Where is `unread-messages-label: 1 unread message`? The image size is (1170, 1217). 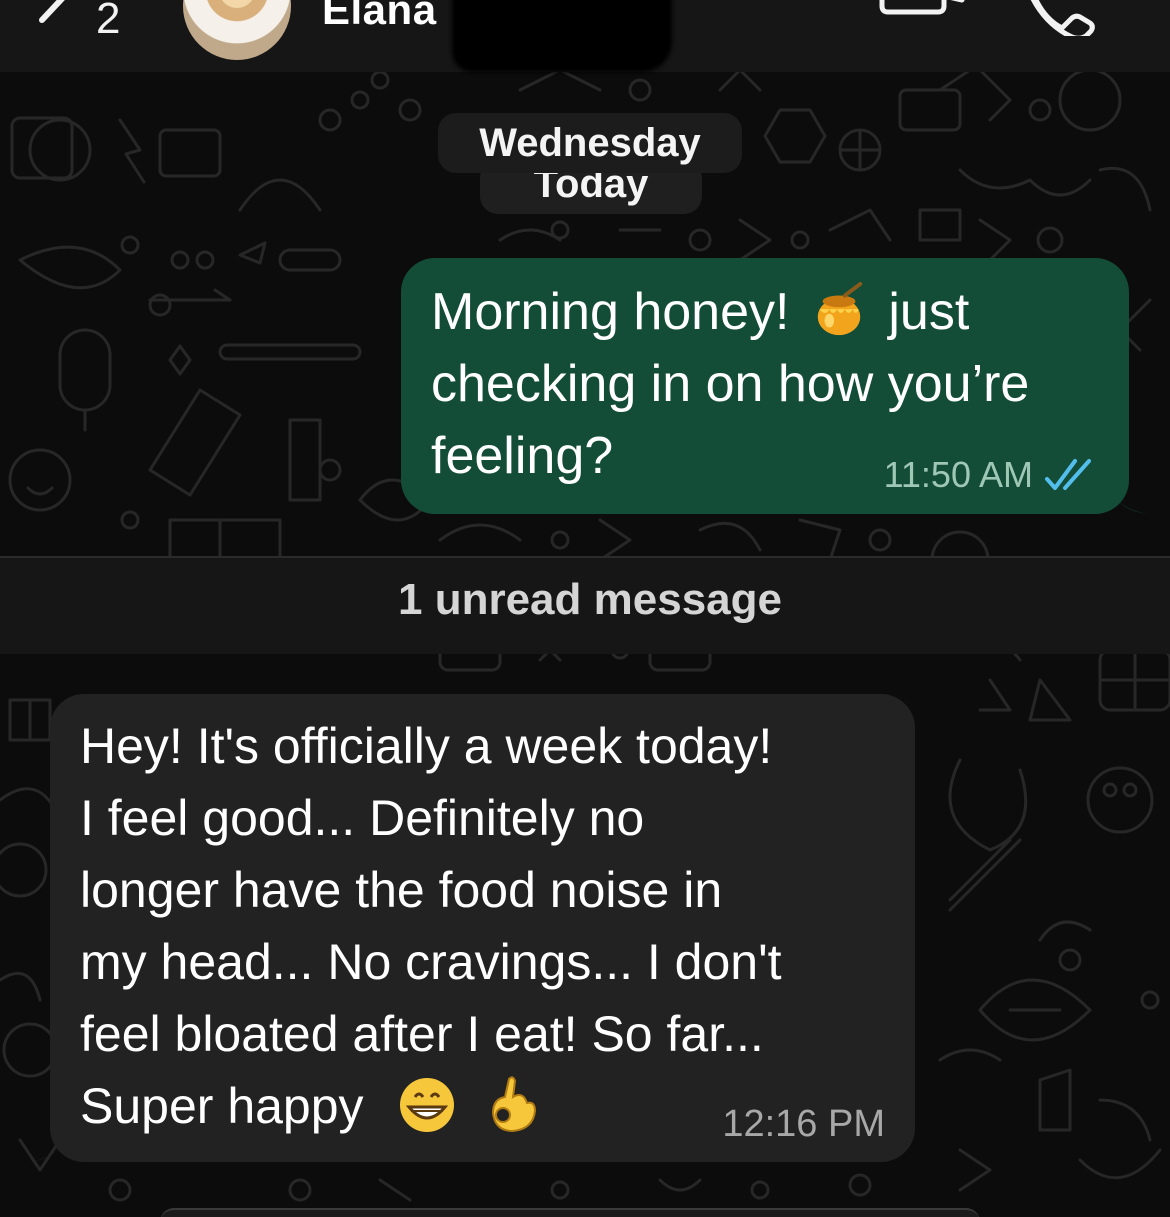 unread-messages-label: 1 unread message is located at coordinates (590, 599).